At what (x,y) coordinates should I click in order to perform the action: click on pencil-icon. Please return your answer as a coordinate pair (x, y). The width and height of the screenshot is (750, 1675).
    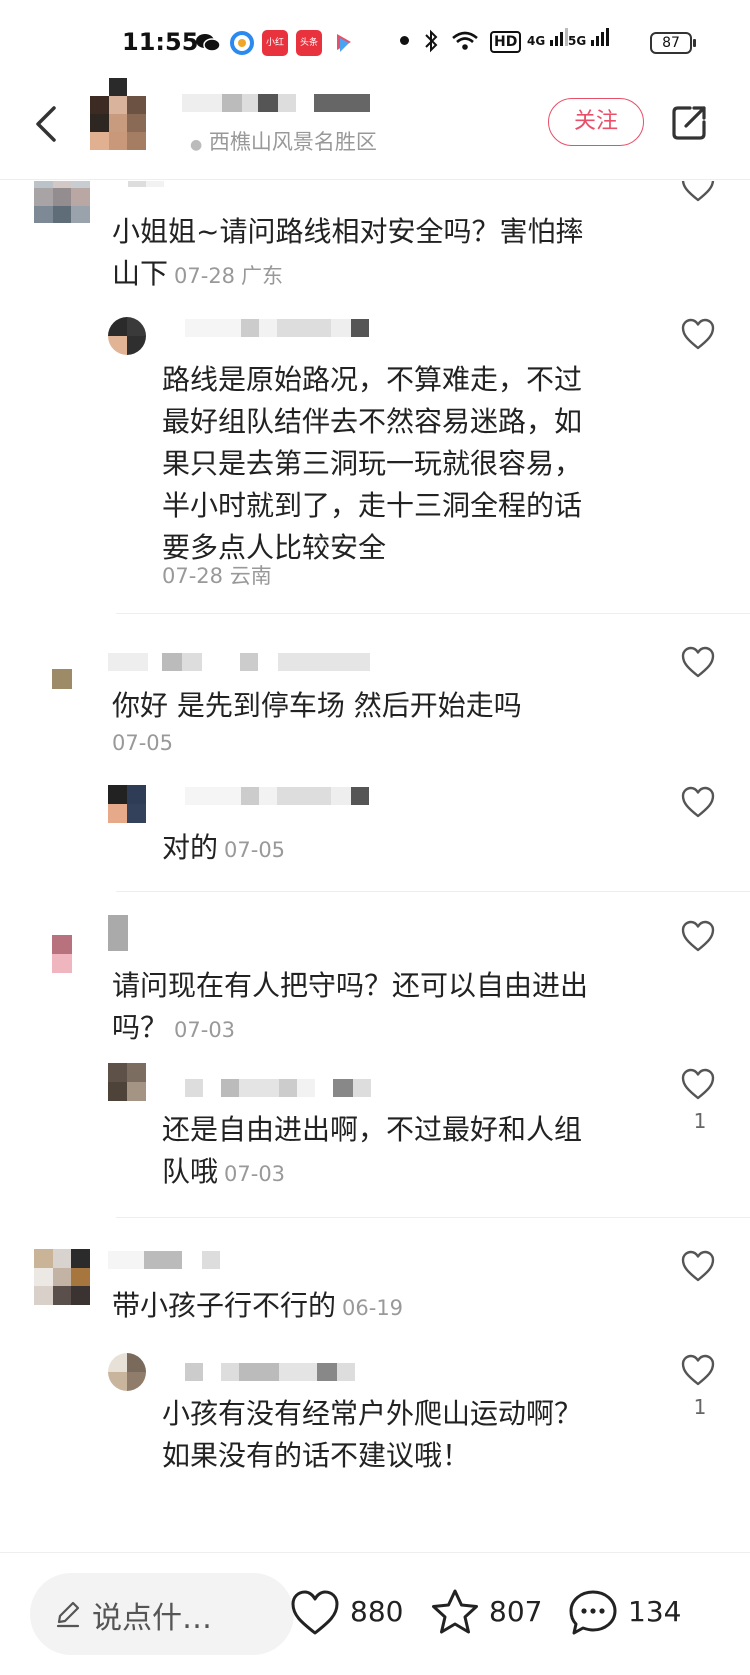
    Looking at the image, I should click on (68, 1614).